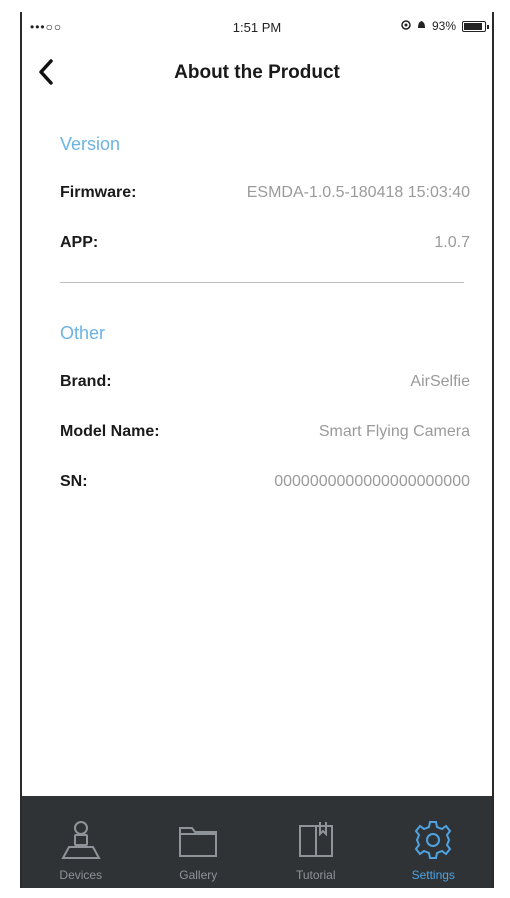 The width and height of the screenshot is (510, 898). I want to click on tab-label: Gallery, so click(198, 875).